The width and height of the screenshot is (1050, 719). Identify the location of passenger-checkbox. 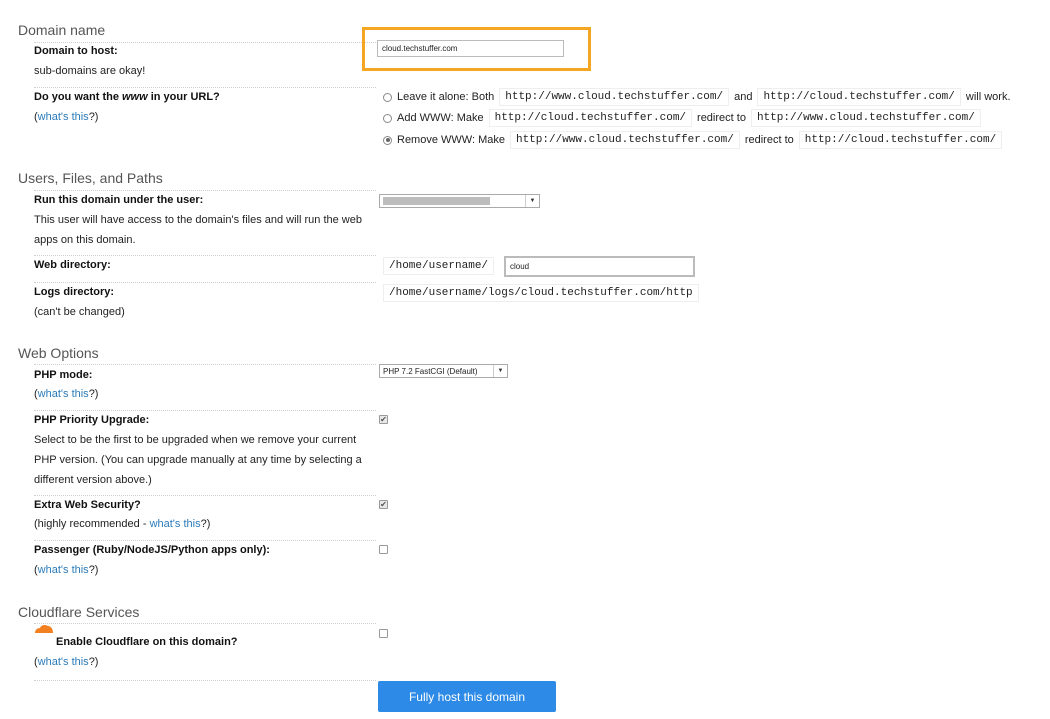
(383, 549).